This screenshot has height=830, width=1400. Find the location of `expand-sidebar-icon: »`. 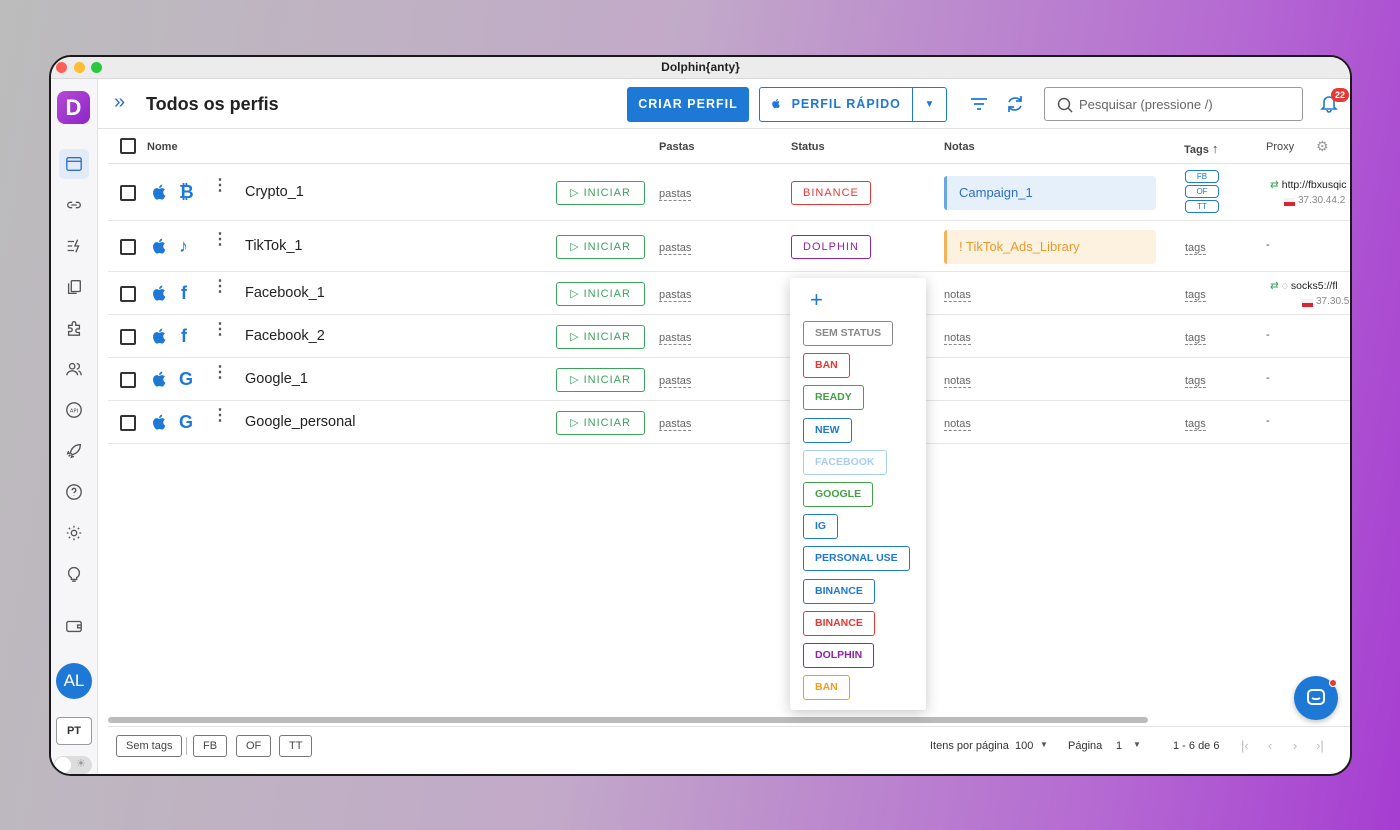

expand-sidebar-icon: » is located at coordinates (119, 102).